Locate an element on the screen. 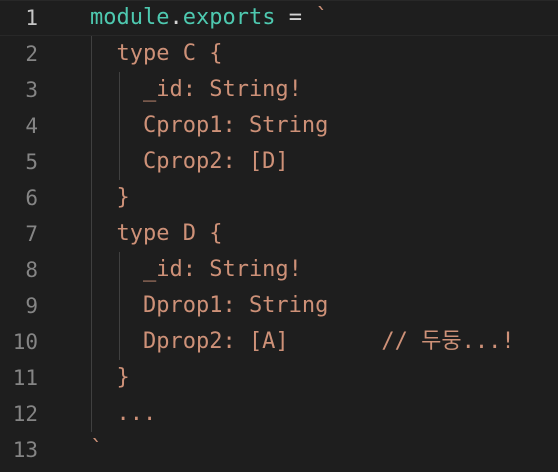 Image resolution: width=558 pixels, height=472 pixels. code-line: 4 Cprop1: String is located at coordinates (279, 126).